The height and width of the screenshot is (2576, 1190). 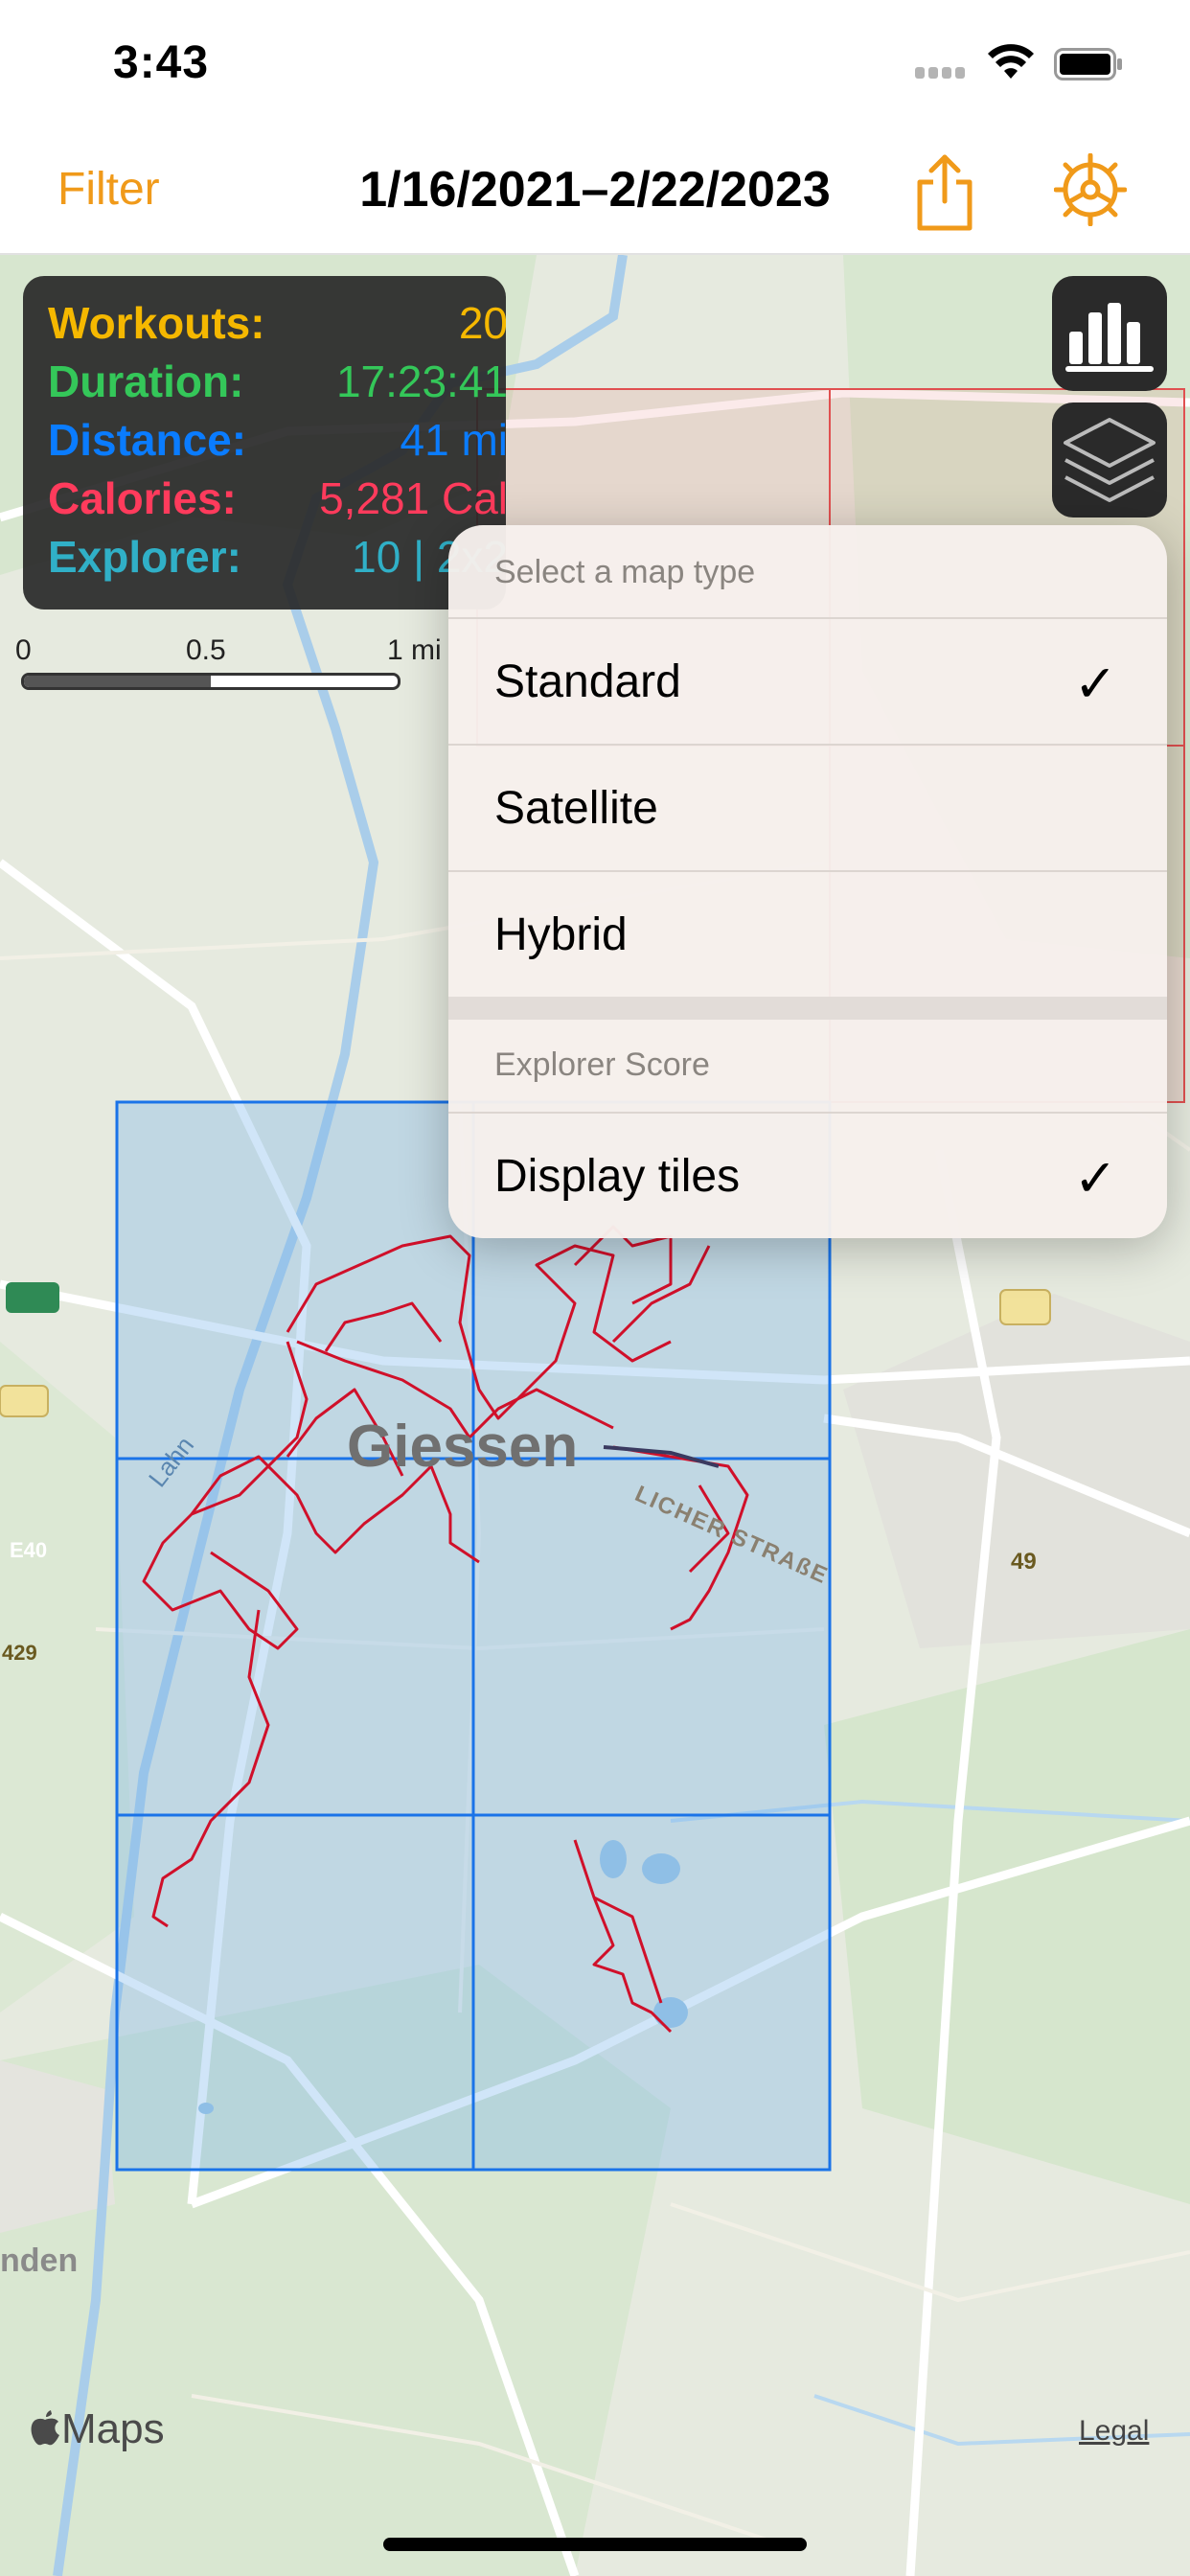 I want to click on stat-value: 41 mi, so click(x=453, y=440).